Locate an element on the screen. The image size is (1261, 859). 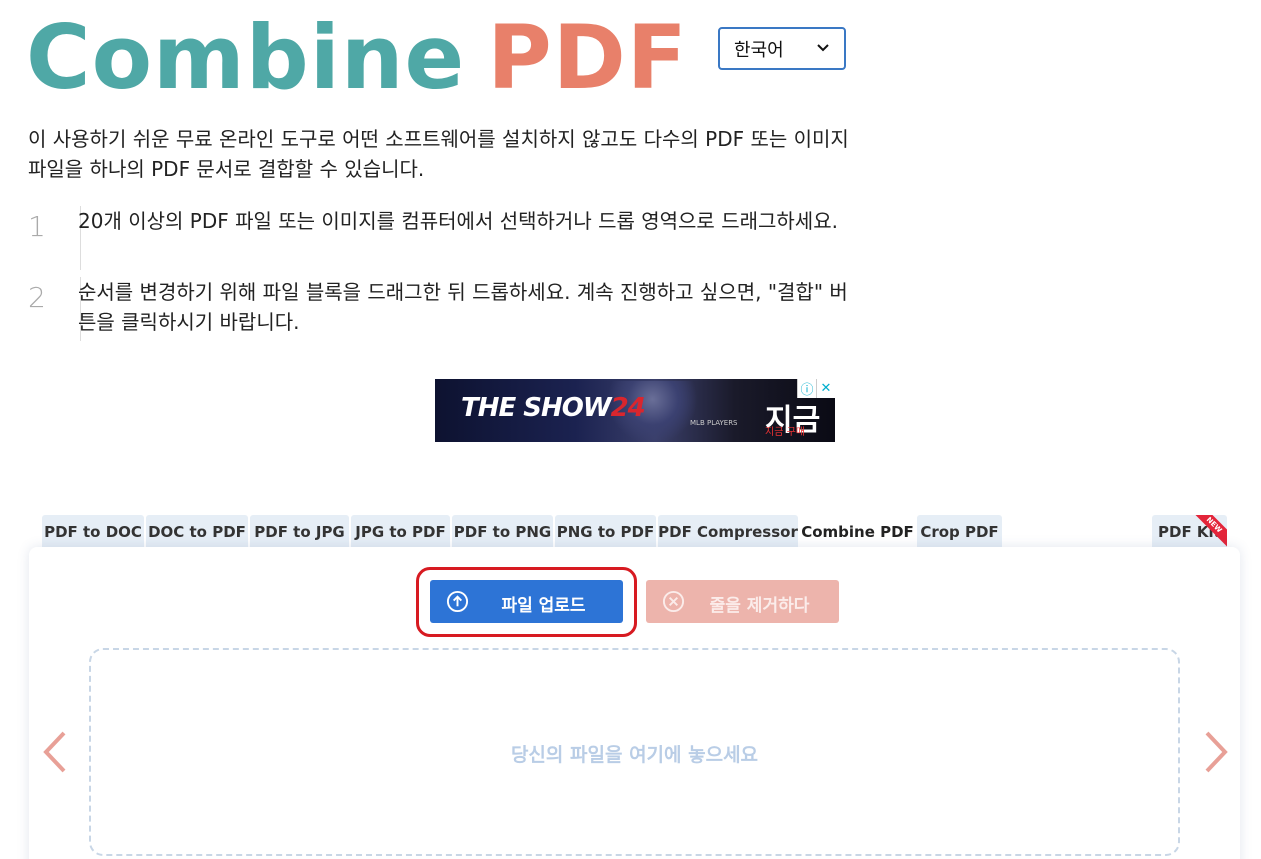
drop-zone-text: 당신의 파일을 여기에 놓으세요 is located at coordinates (634, 755).